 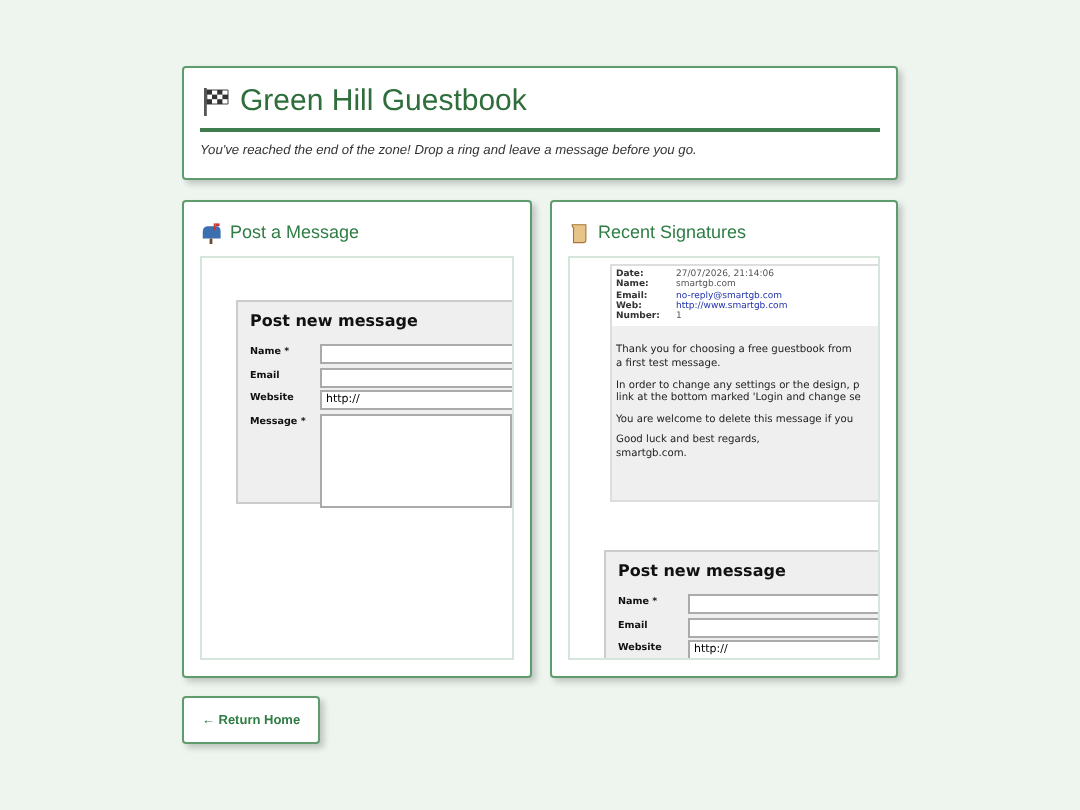 I want to click on scroll-icon, so click(x=579, y=232).